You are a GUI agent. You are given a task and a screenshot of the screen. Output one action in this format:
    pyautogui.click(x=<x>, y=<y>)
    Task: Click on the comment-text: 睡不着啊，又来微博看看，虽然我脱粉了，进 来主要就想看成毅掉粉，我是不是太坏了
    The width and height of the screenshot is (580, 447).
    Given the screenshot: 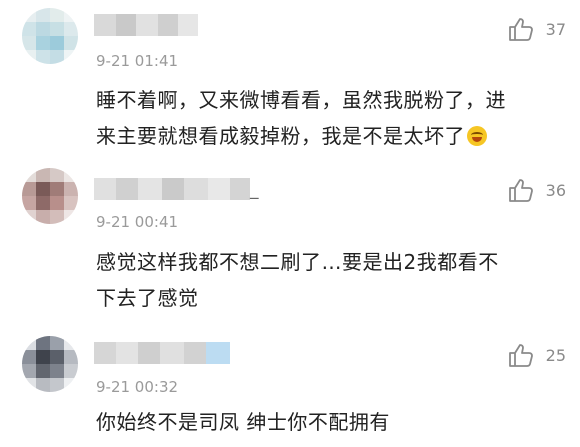 What is the action you would take?
    pyautogui.click(x=331, y=118)
    